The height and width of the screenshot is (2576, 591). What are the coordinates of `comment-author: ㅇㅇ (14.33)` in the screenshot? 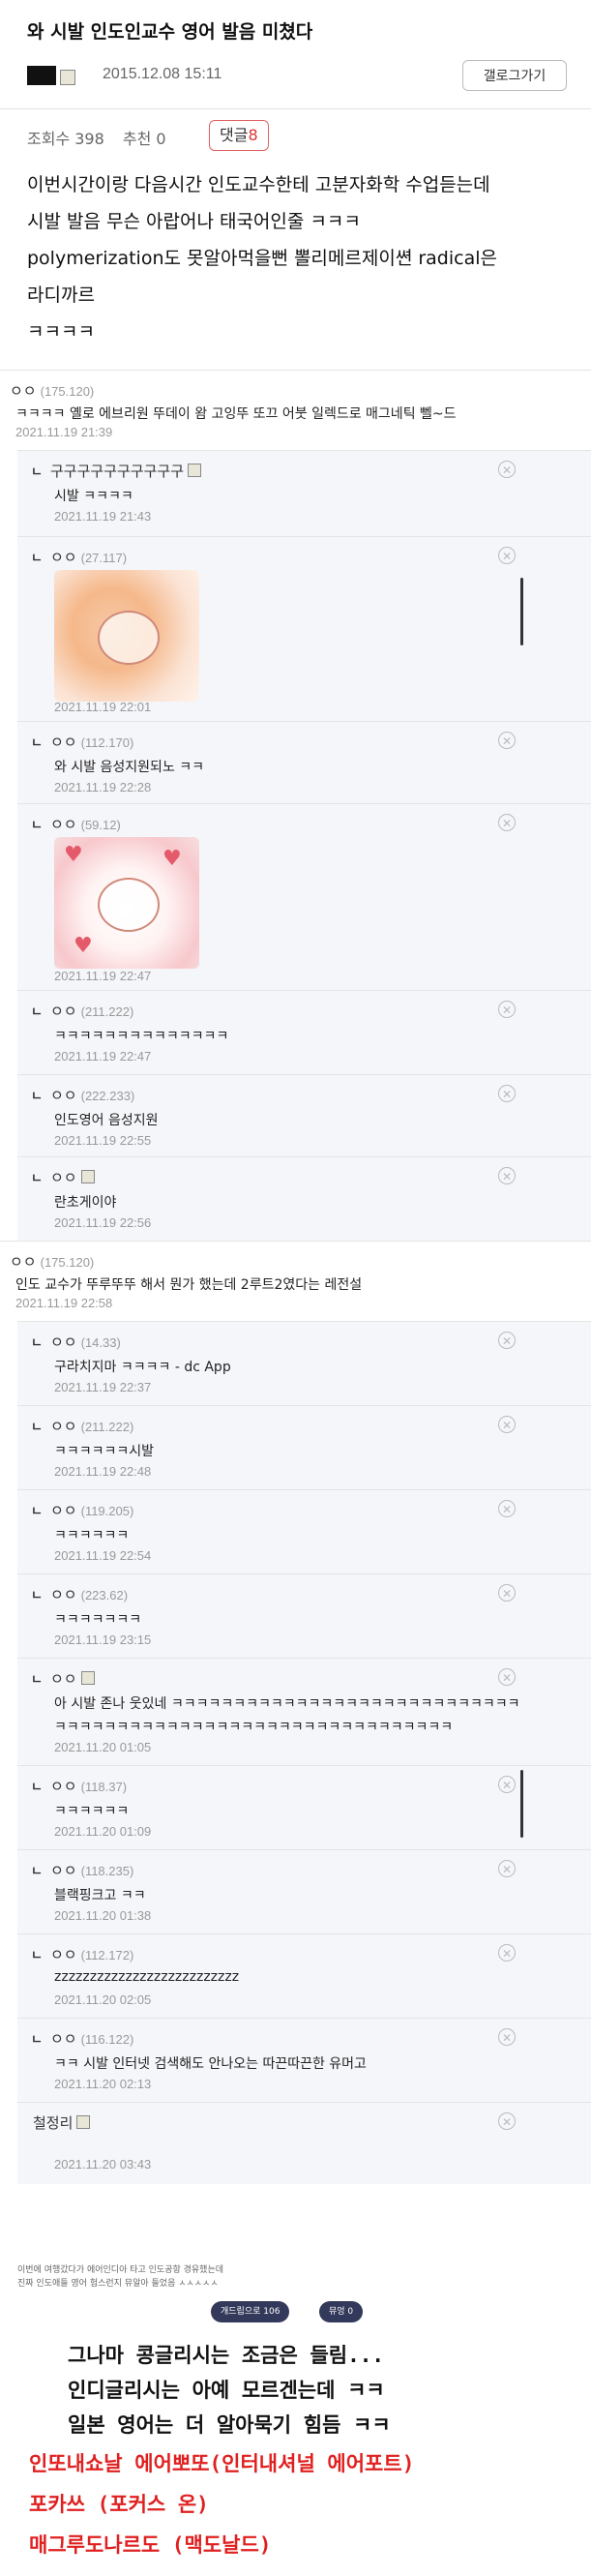 It's located at (85, 1342).